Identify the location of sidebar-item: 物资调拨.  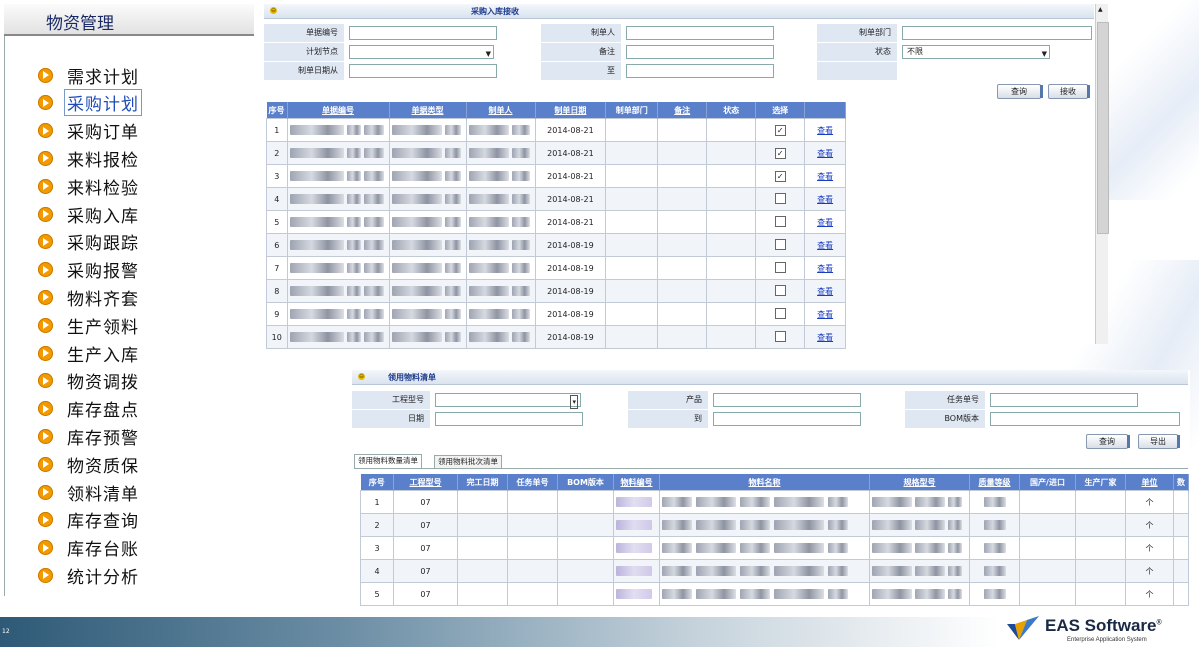
(88, 381).